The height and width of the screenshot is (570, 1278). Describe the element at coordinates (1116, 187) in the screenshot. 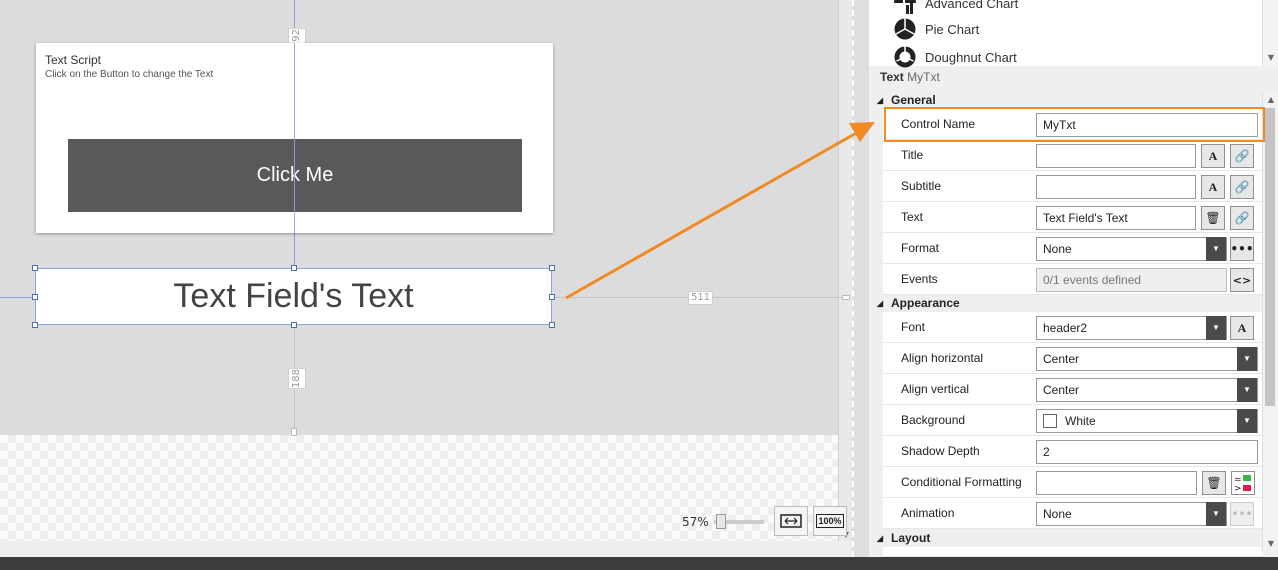

I see `subtitle-input` at that location.